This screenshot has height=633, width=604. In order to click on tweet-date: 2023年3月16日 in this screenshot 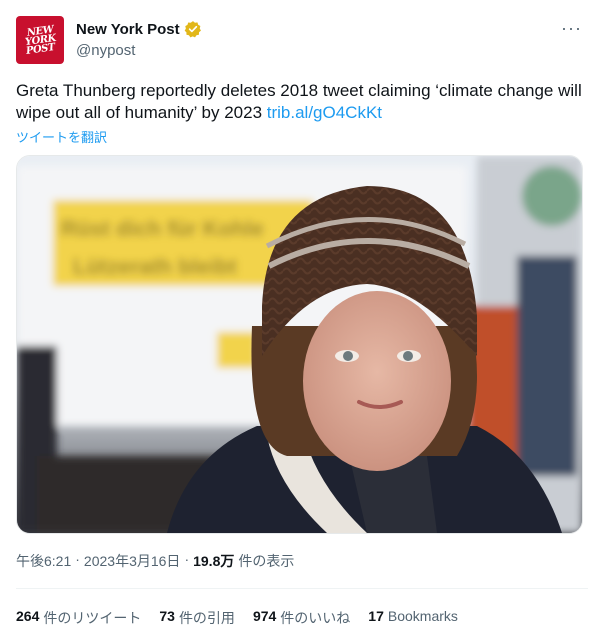, I will do `click(132, 561)`.